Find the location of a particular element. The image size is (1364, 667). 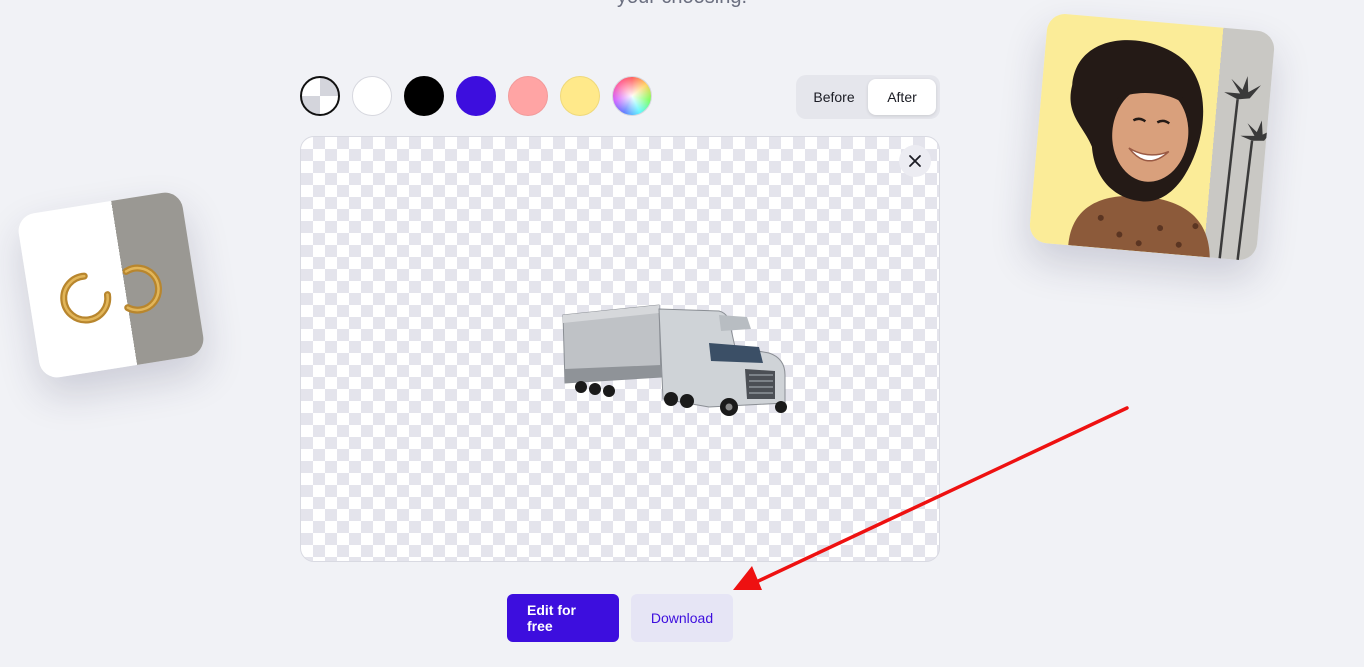

before-after-toggle: Before After is located at coordinates (868, 97).